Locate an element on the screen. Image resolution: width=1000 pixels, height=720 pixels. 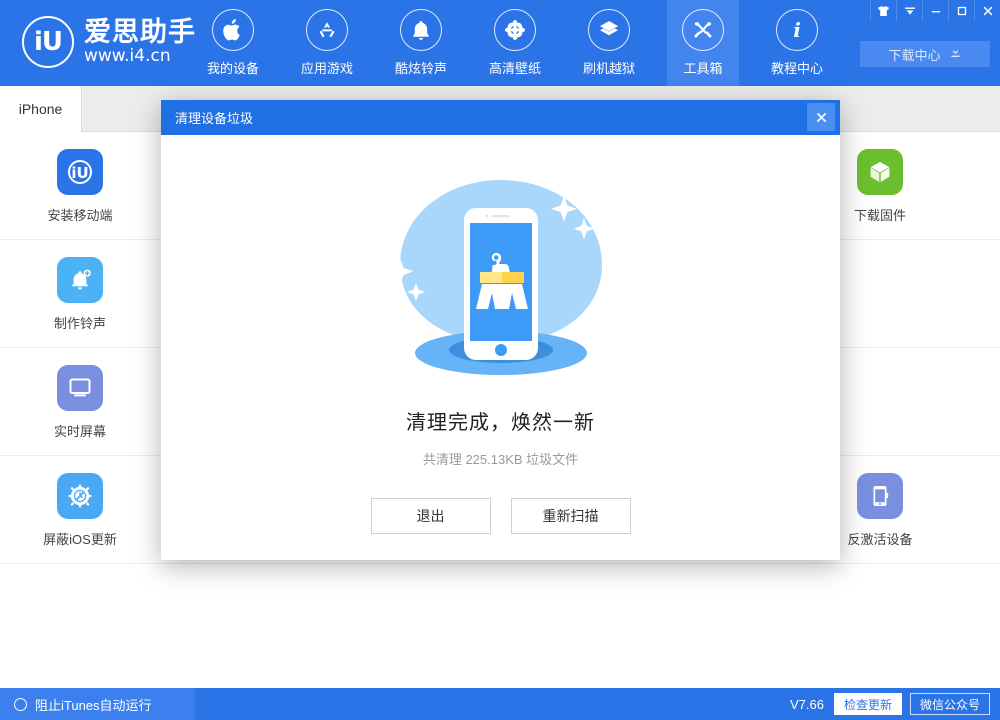
tool-label: 屏蔽iOS更新 is located at coordinates (80, 539).